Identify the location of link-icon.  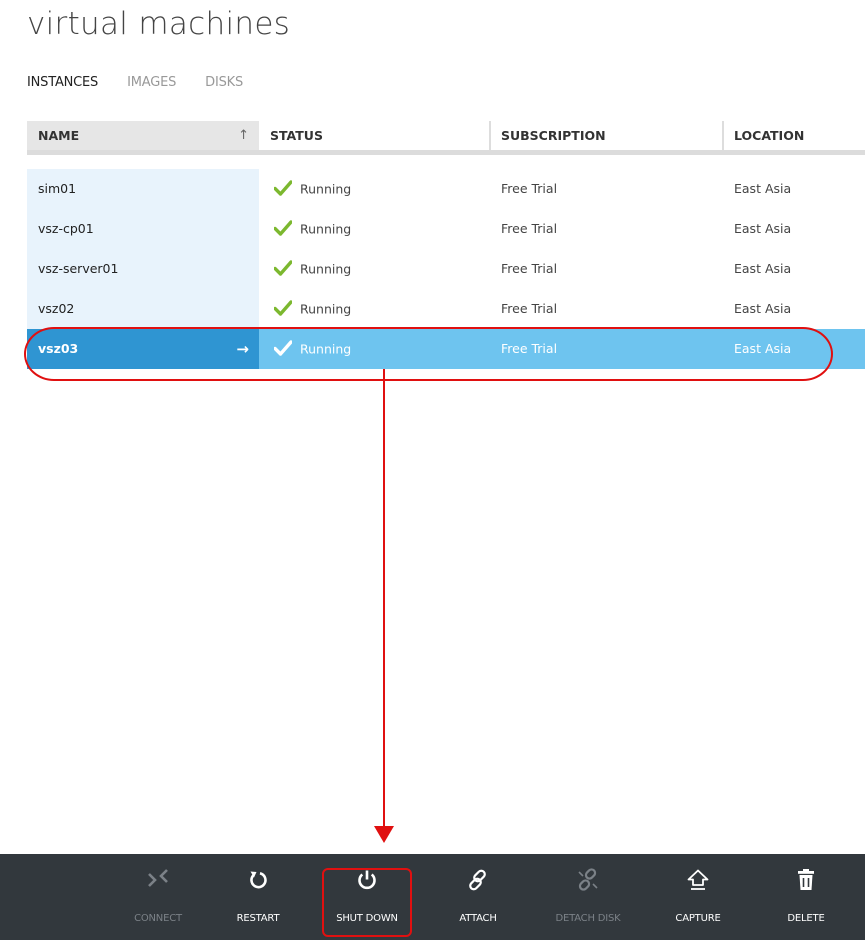
(477, 880).